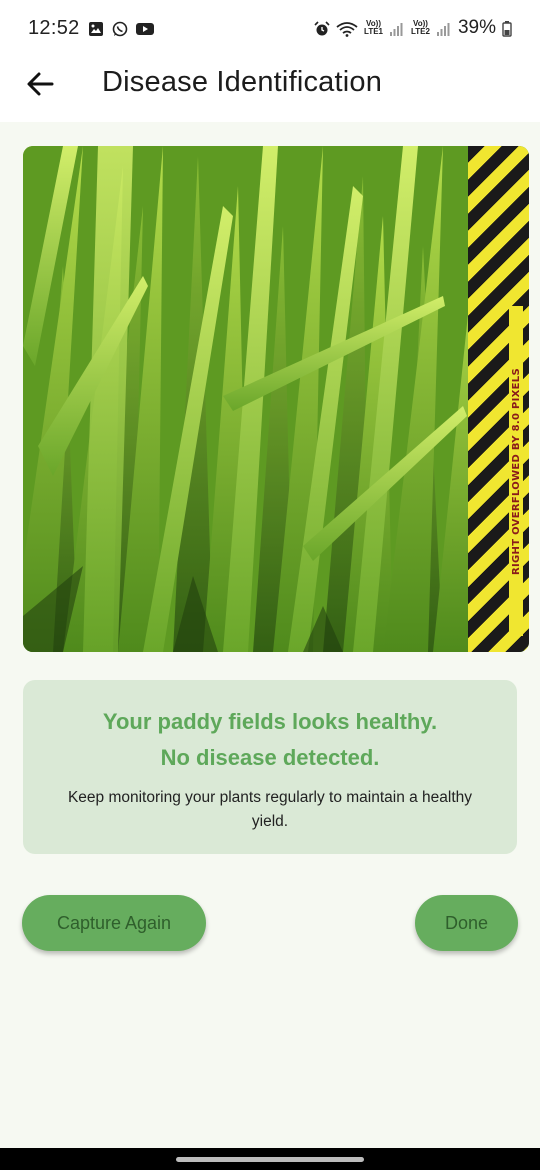  Describe the element at coordinates (322, 28) in the screenshot. I see `alarm-icon` at that location.